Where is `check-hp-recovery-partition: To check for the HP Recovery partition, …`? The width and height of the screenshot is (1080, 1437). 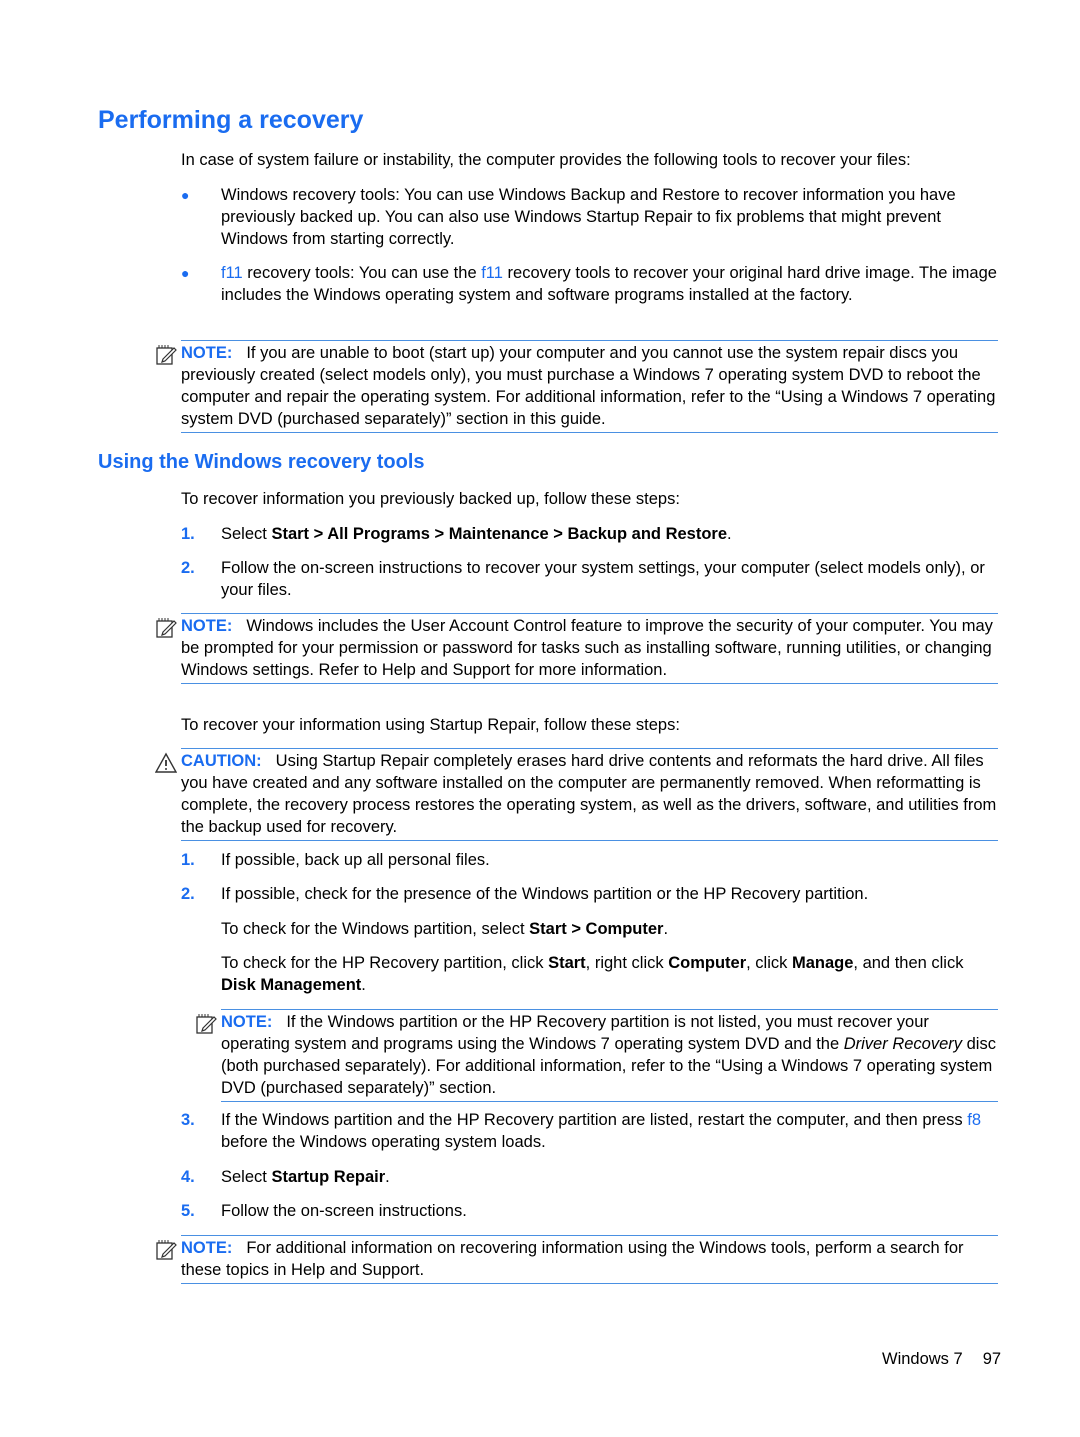 check-hp-recovery-partition: To check for the HP Recovery partition, … is located at coordinates (592, 974).